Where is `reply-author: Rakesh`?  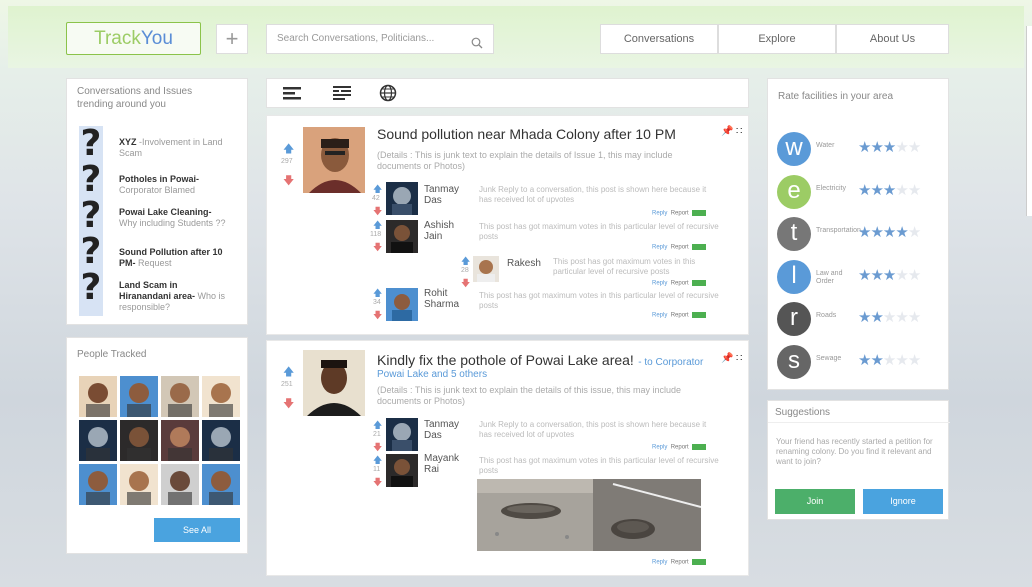 reply-author: Rakesh is located at coordinates (524, 263).